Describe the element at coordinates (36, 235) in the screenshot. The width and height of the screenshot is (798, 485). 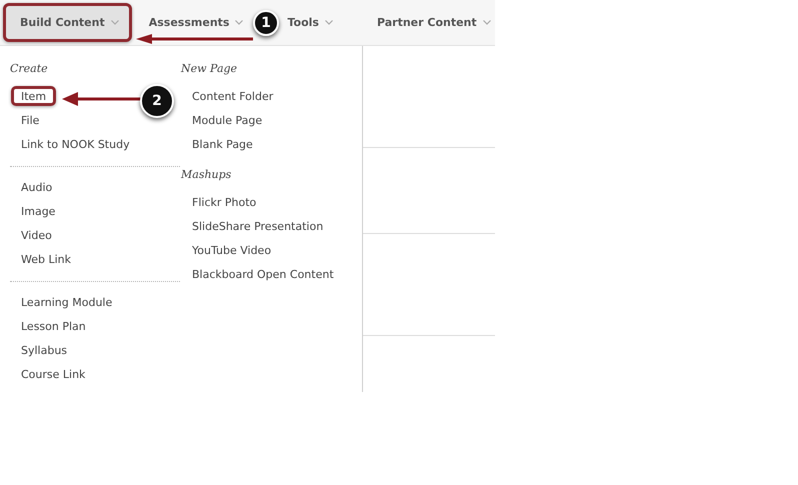
I see `menu-item: Video` at that location.